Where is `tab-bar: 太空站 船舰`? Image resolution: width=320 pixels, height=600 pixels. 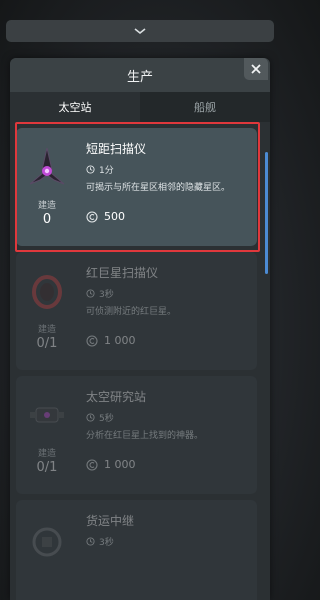
tab-bar: 太空站 船舰 is located at coordinates (140, 107).